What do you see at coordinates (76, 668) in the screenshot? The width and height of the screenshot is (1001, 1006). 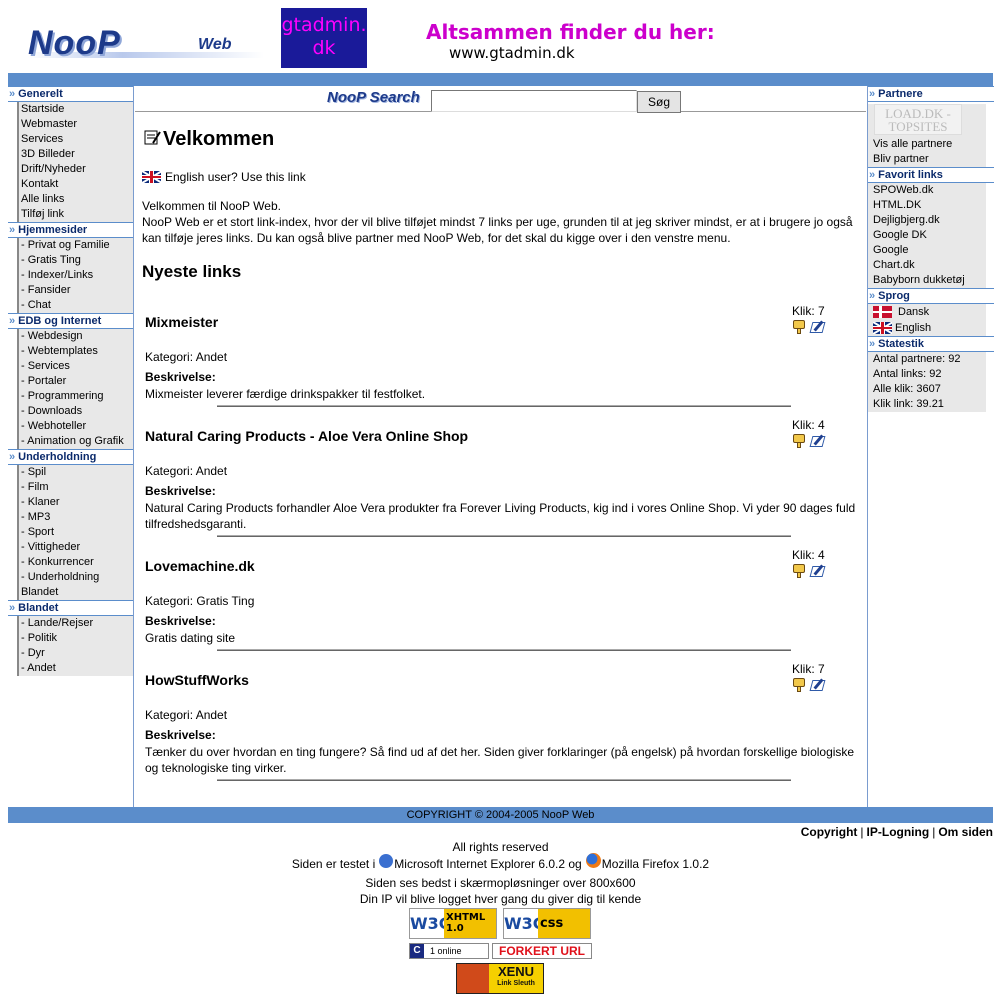 I see `menu-item: - Andet` at bounding box center [76, 668].